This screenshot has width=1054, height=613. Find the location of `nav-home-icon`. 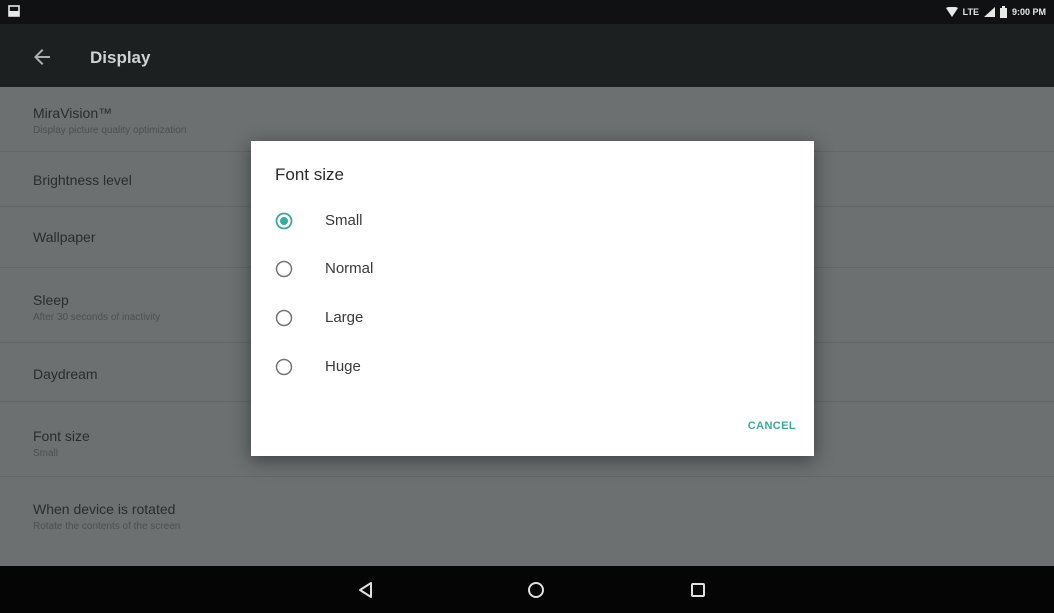

nav-home-icon is located at coordinates (536, 590).